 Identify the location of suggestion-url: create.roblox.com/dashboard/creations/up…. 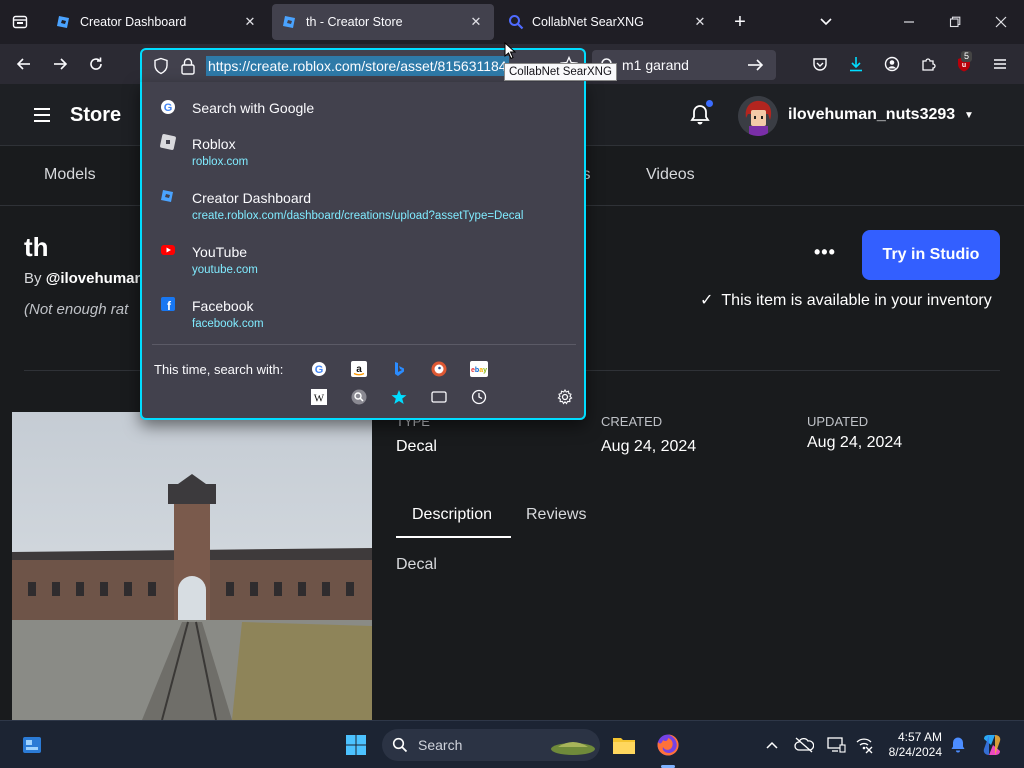
(358, 216).